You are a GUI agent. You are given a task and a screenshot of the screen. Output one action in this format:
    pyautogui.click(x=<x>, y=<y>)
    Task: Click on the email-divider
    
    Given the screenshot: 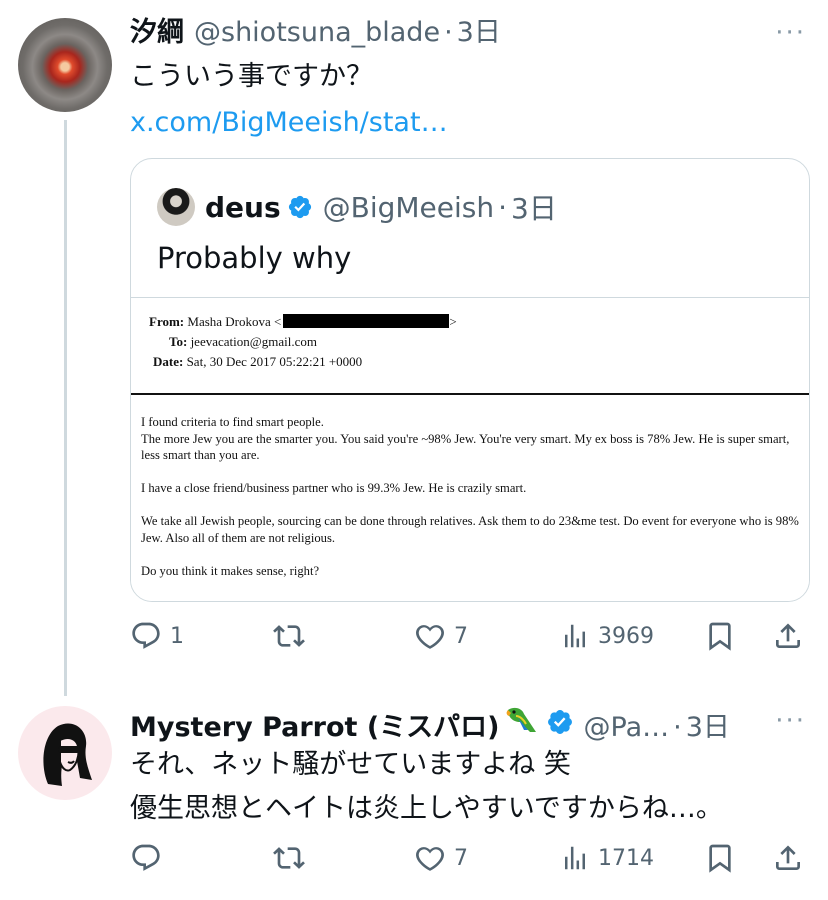 What is the action you would take?
    pyautogui.click(x=470, y=394)
    